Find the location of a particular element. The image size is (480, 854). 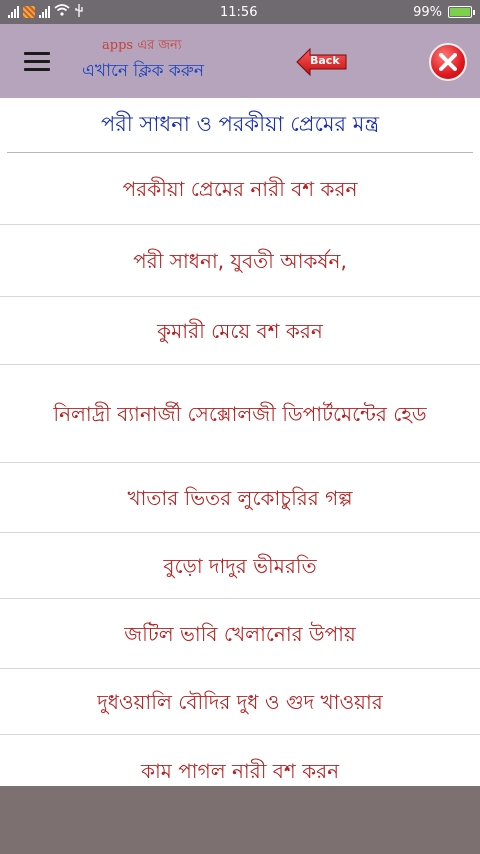

list-item: খাতার ভিতর লুকোচুরির গল্প is located at coordinates (240, 498).